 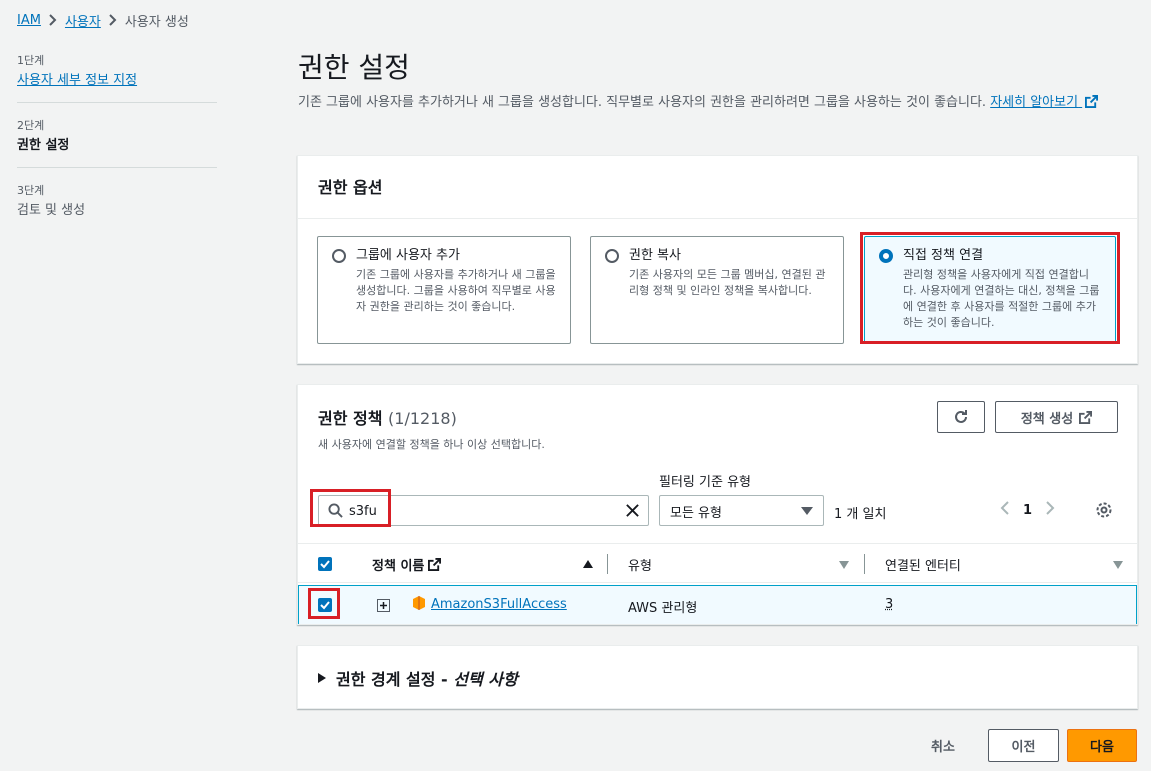 What do you see at coordinates (354, 67) in the screenshot?
I see `page-title: 권한 설정` at bounding box center [354, 67].